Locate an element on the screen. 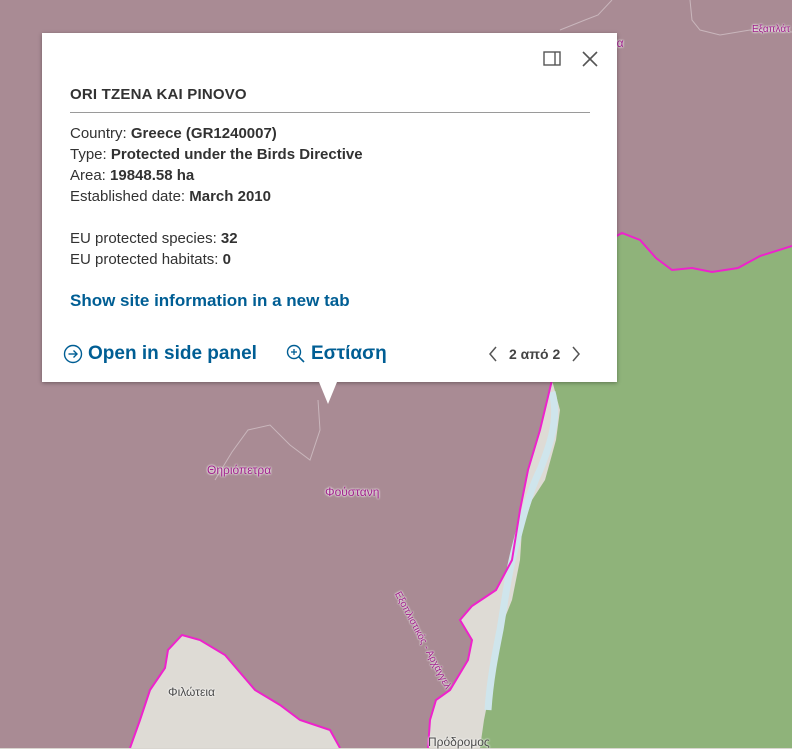 The image size is (792, 749). dock-icon is located at coordinates (552, 59).